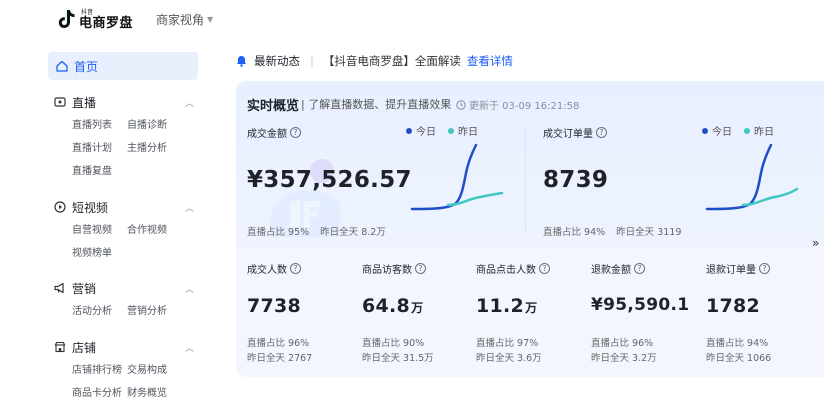 The width and height of the screenshot is (824, 400). What do you see at coordinates (576, 180) in the screenshot?
I see `metric-value-orders: 8739` at bounding box center [576, 180].